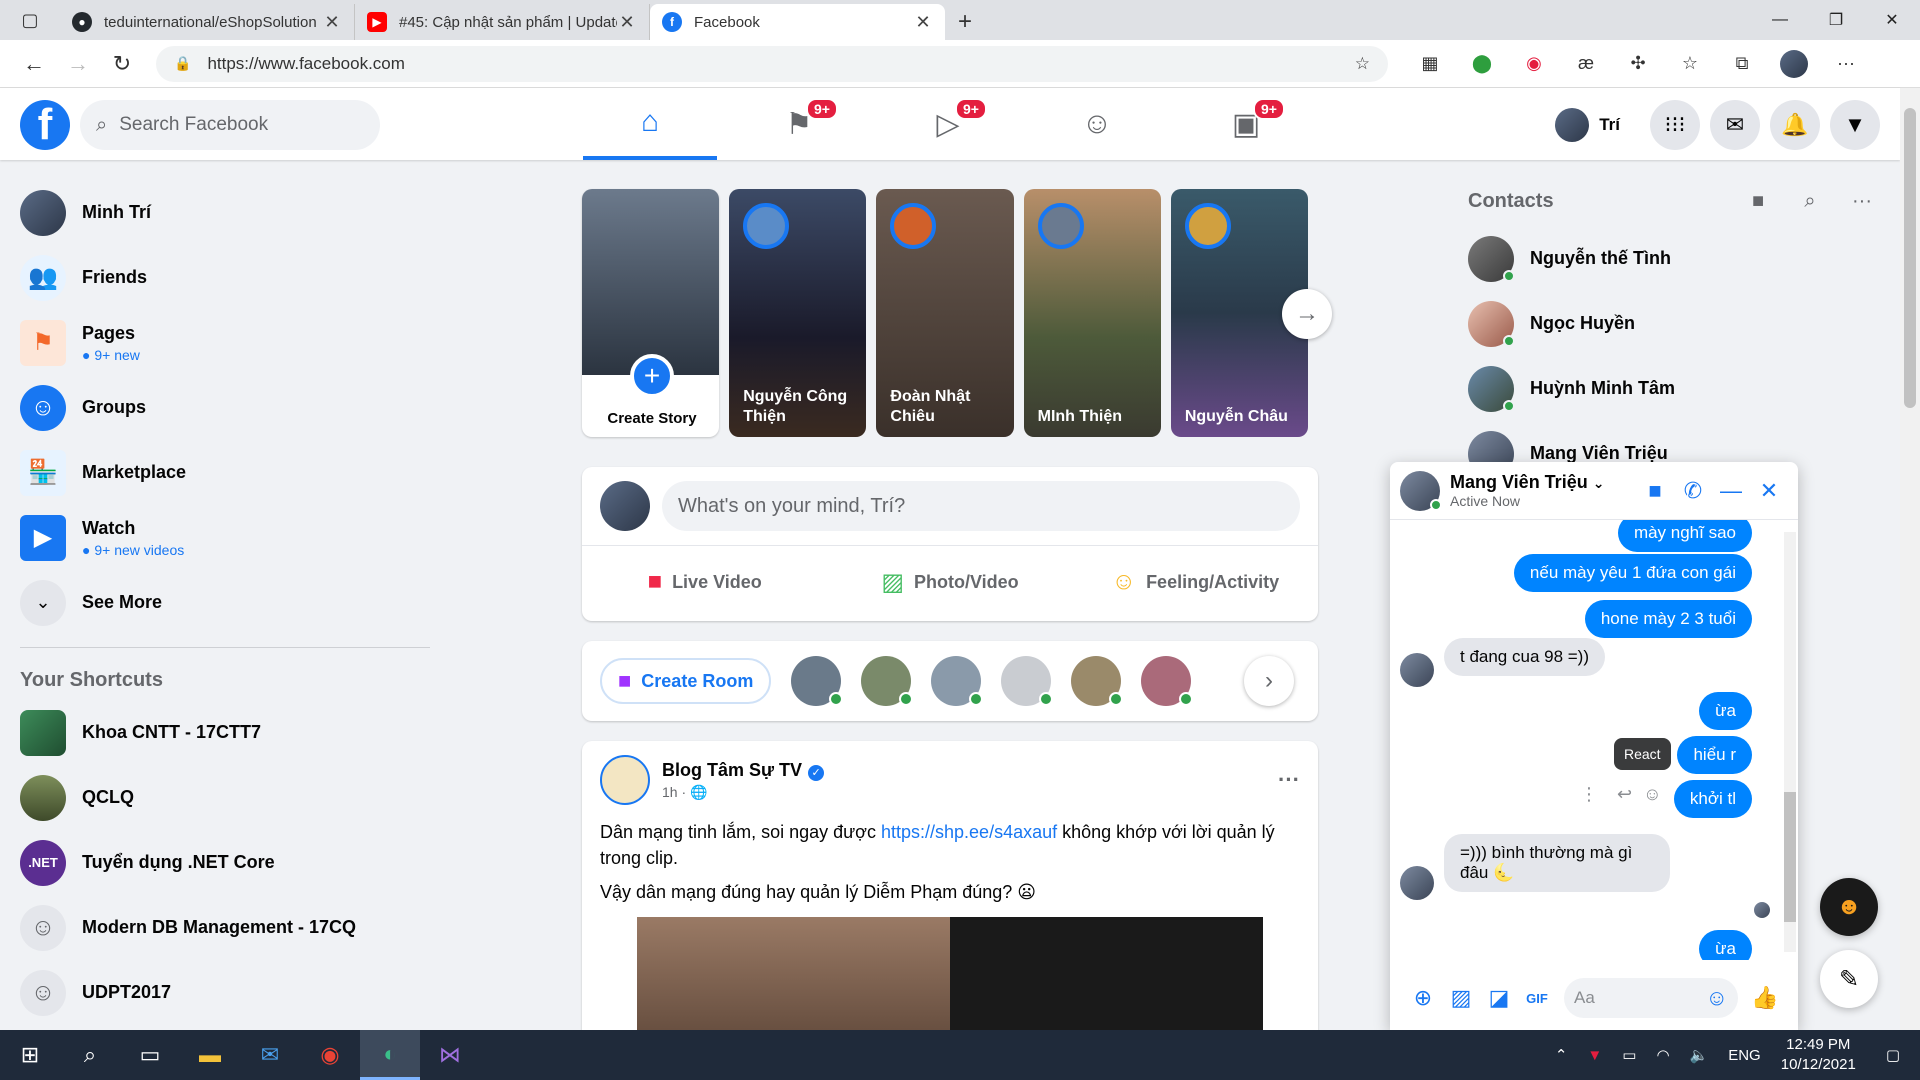  Describe the element at coordinates (1092, 313) in the screenshot. I see `story-card: MInh Thiện` at that location.